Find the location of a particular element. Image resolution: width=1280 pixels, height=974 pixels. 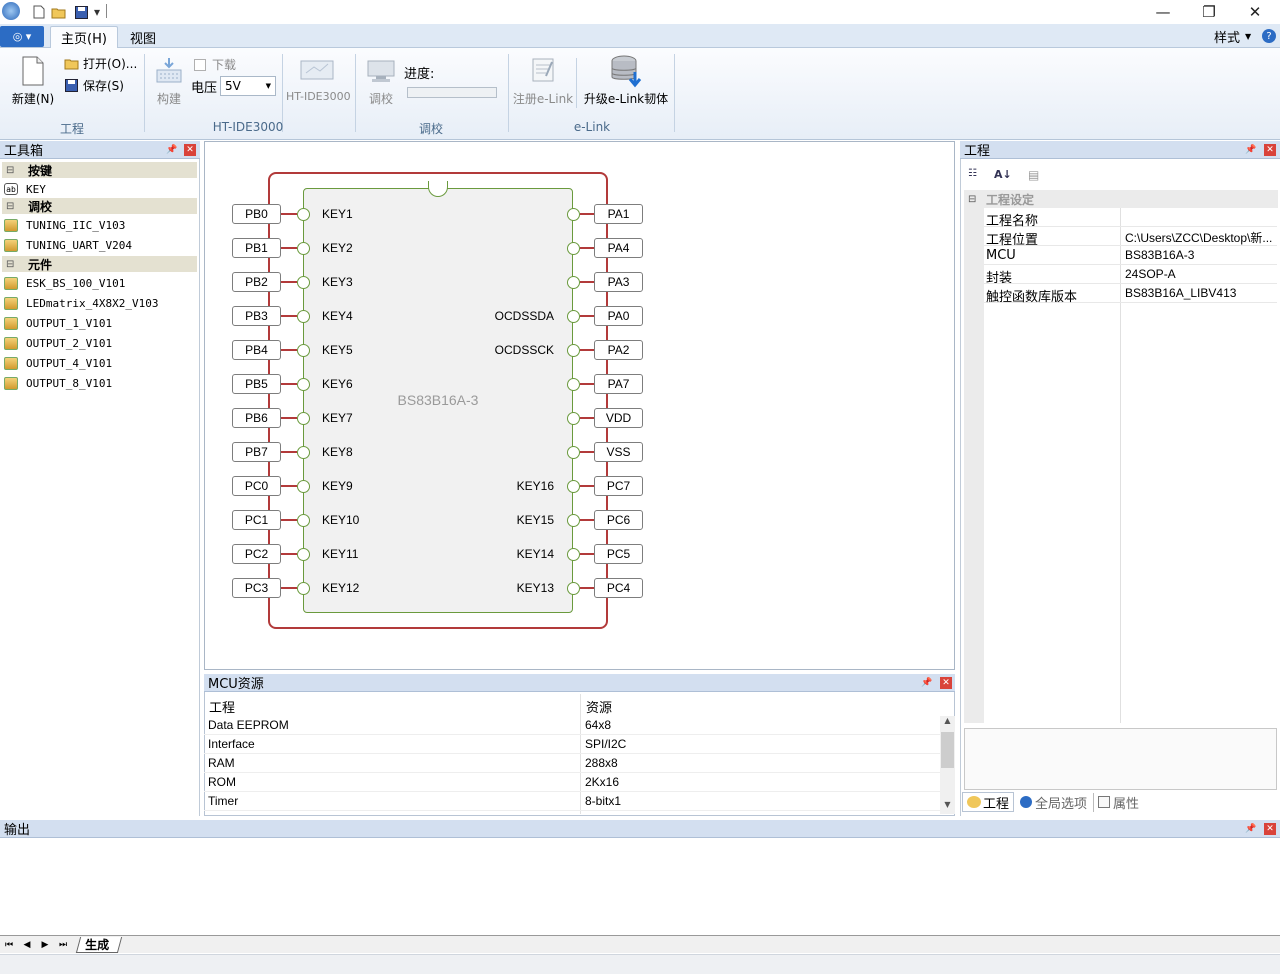

toolbox-category: ⊟ 调校 is located at coordinates (99, 206).